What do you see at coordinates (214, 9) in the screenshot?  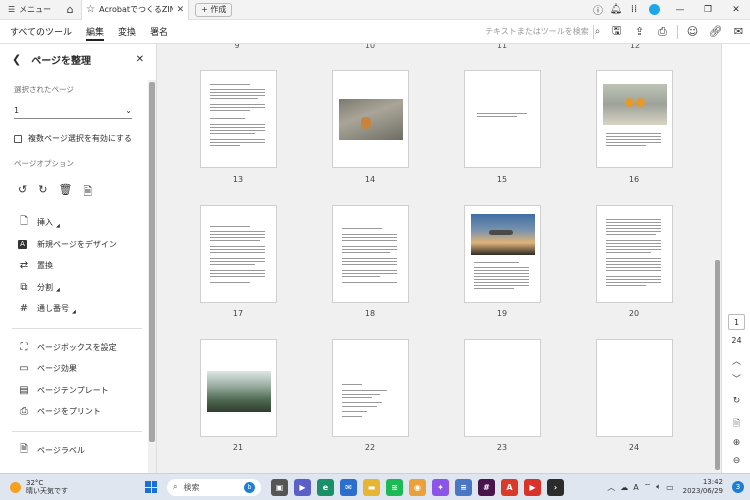 I see `create-button: + 作成` at bounding box center [214, 9].